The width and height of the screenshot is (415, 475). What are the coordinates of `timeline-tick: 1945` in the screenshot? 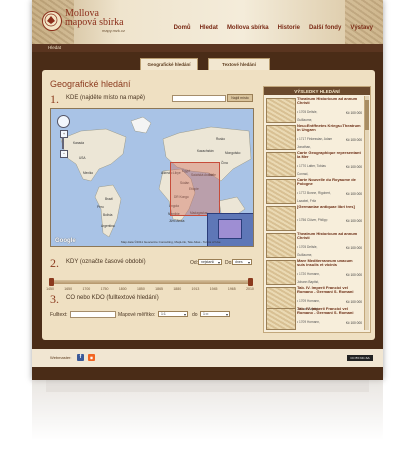 It's located at (213, 289).